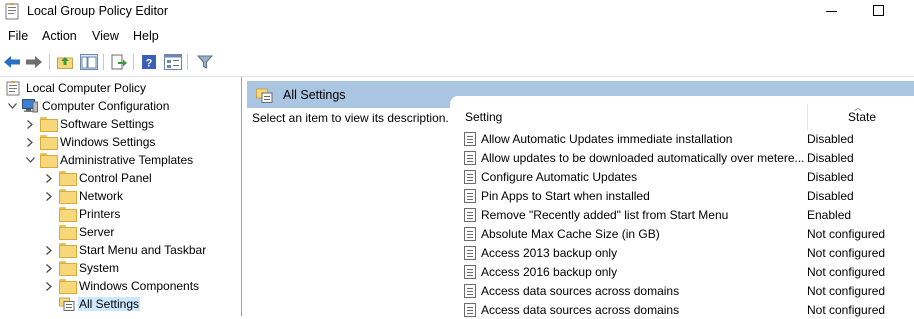 This screenshot has height=319, width=914. I want to click on forward-arrow-icon, so click(34, 62).